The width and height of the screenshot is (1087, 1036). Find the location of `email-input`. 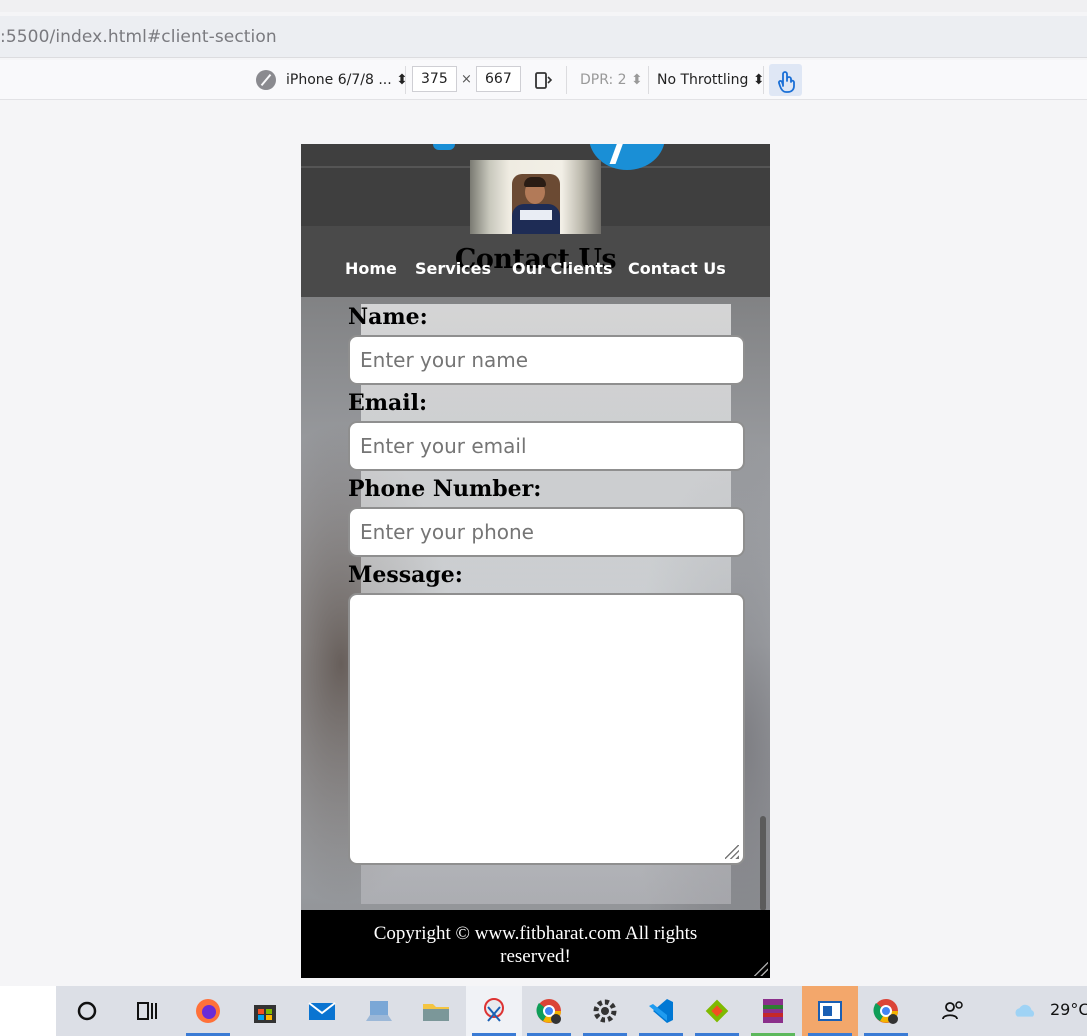

email-input is located at coordinates (546, 446).